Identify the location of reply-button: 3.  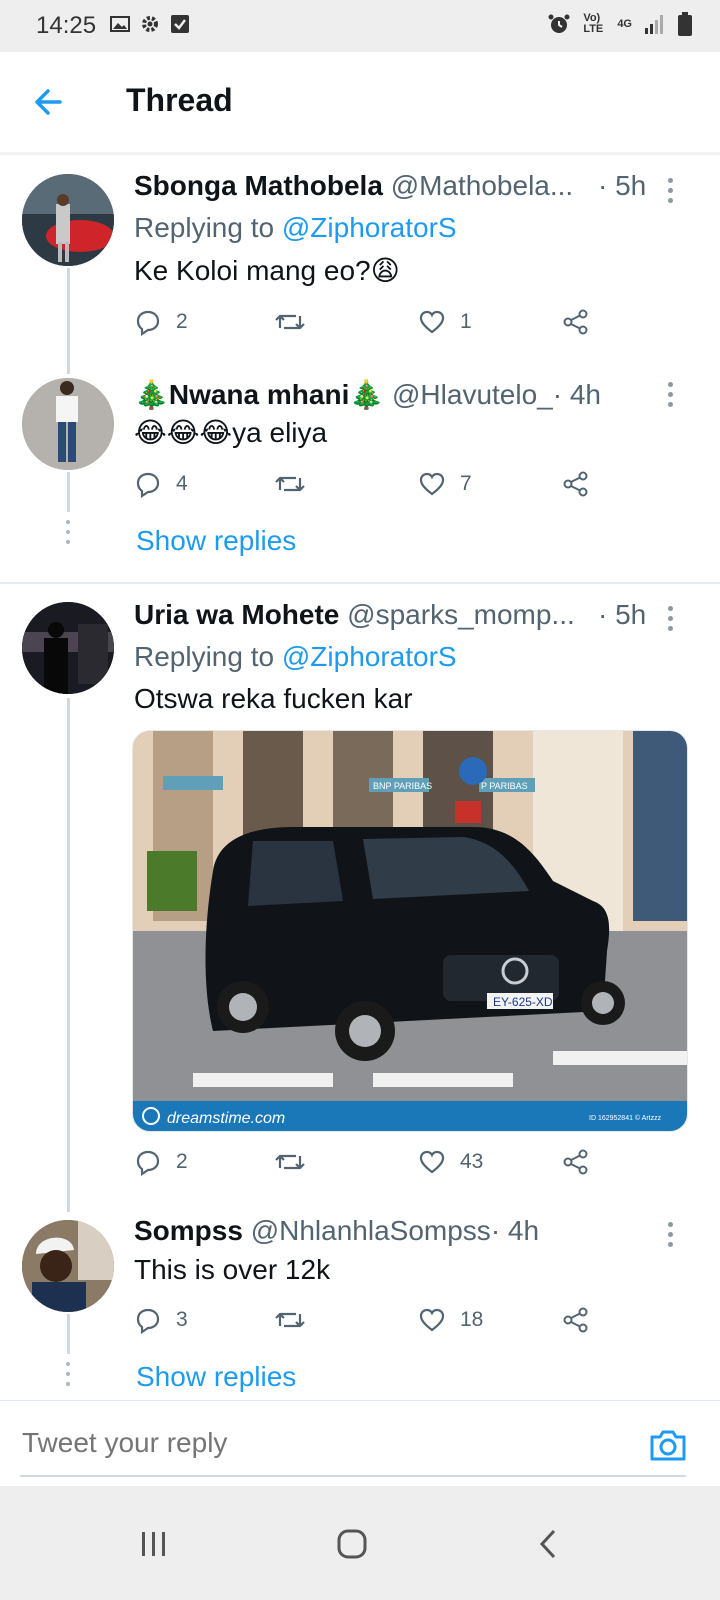
(161, 1320).